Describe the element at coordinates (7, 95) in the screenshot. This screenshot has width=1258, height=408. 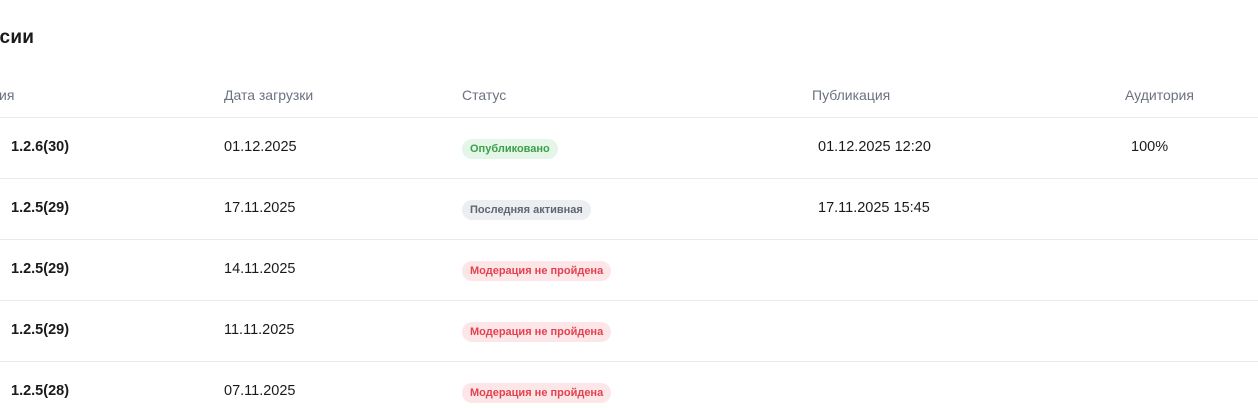
I see `column-header-version: сия` at that location.